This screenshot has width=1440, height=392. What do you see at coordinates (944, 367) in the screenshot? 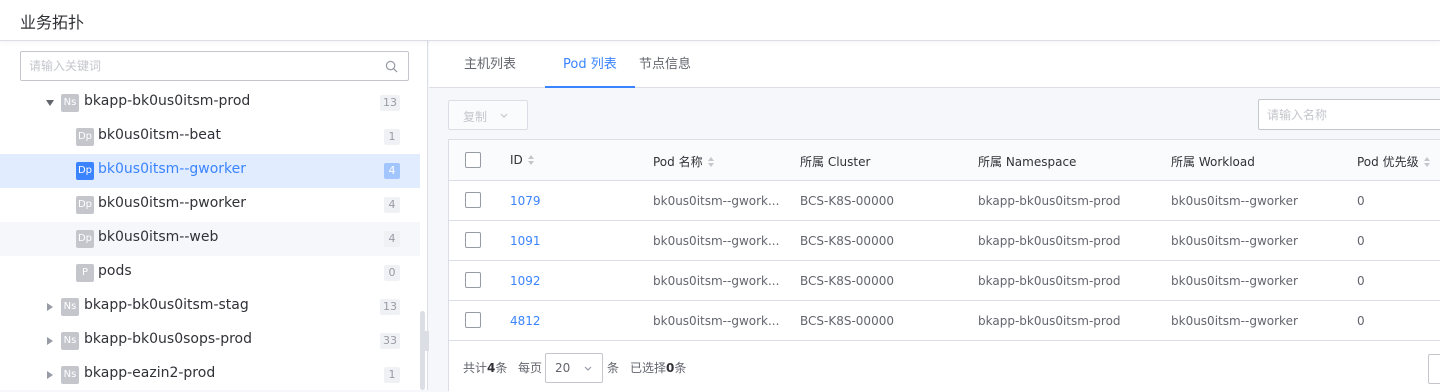
I see `pagination-bar: 共计4条 每页 20 条 已选择0条` at bounding box center [944, 367].